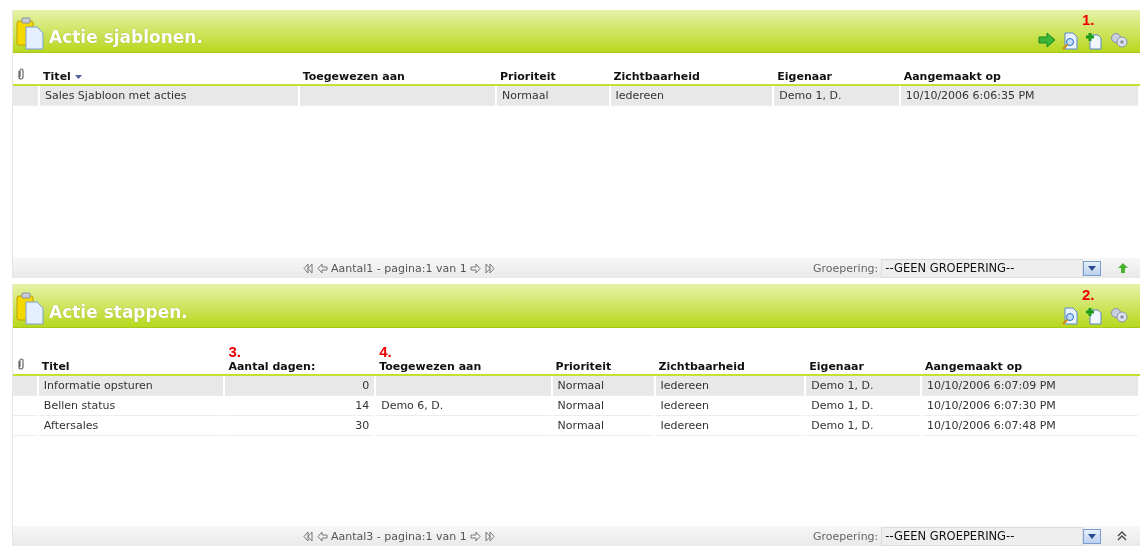  I want to click on cell-text: Informatie opsturen, so click(98, 385).